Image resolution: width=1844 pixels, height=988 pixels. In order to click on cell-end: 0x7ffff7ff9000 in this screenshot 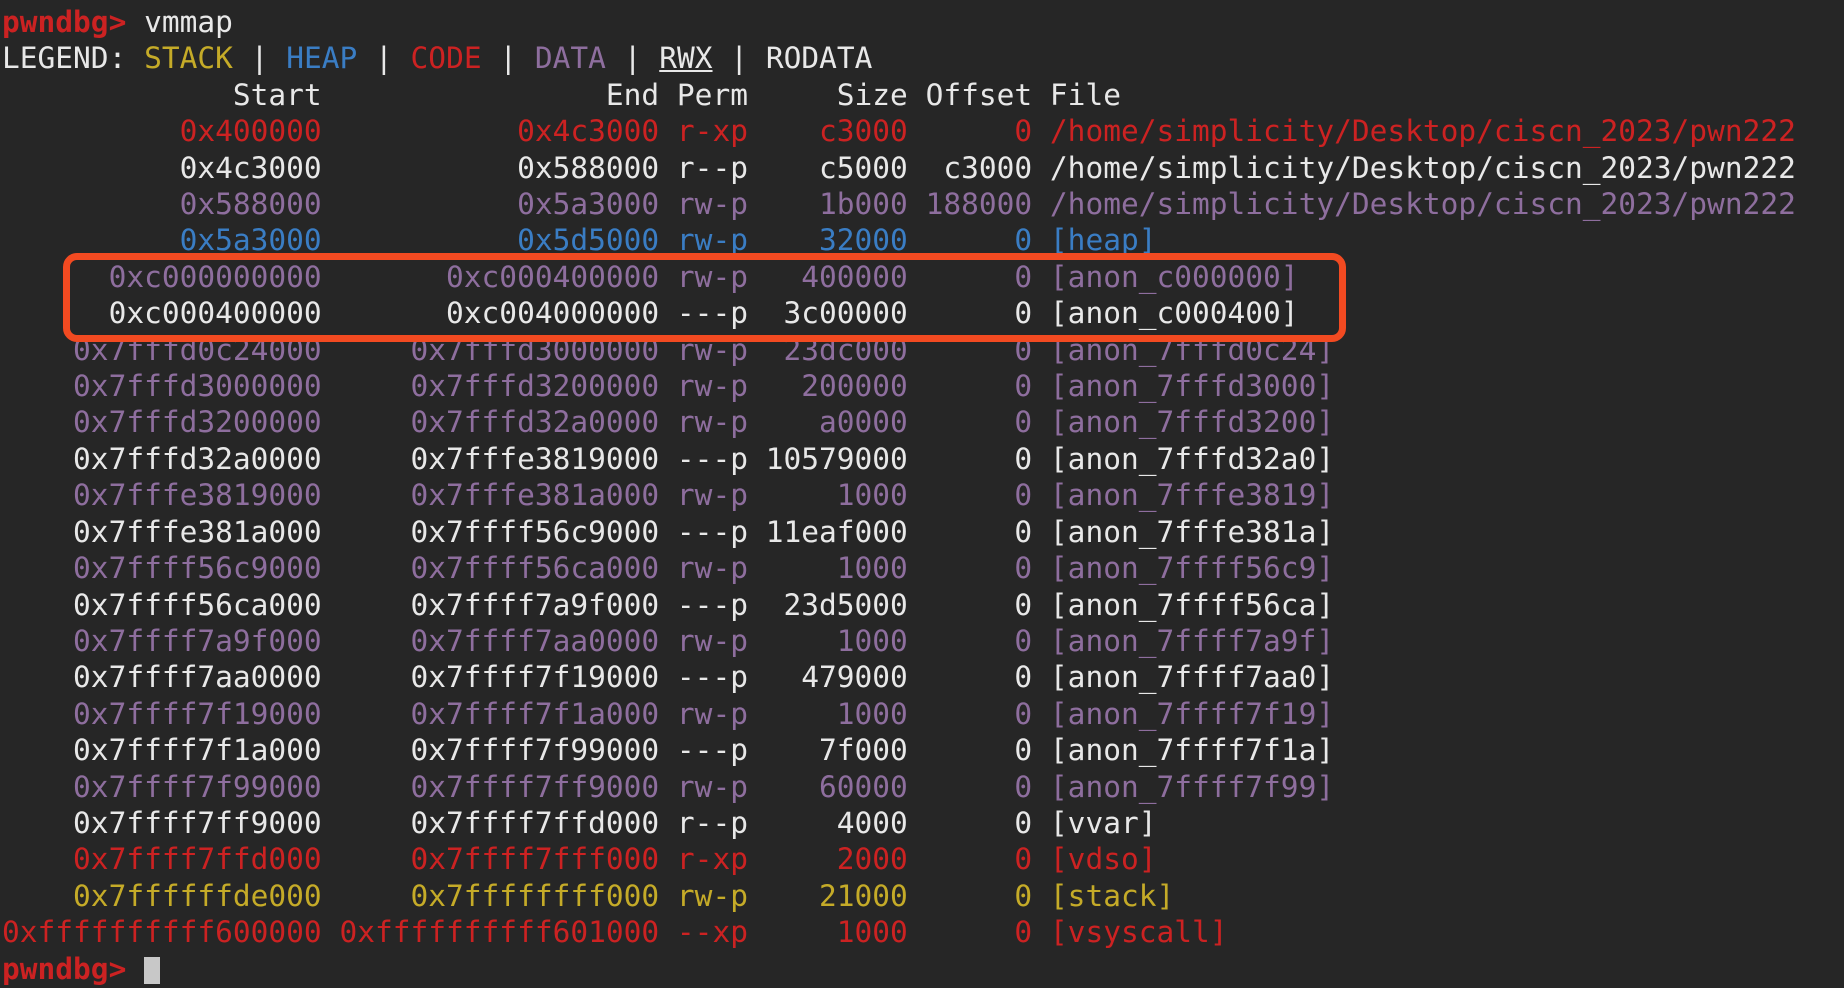, I will do `click(490, 786)`.